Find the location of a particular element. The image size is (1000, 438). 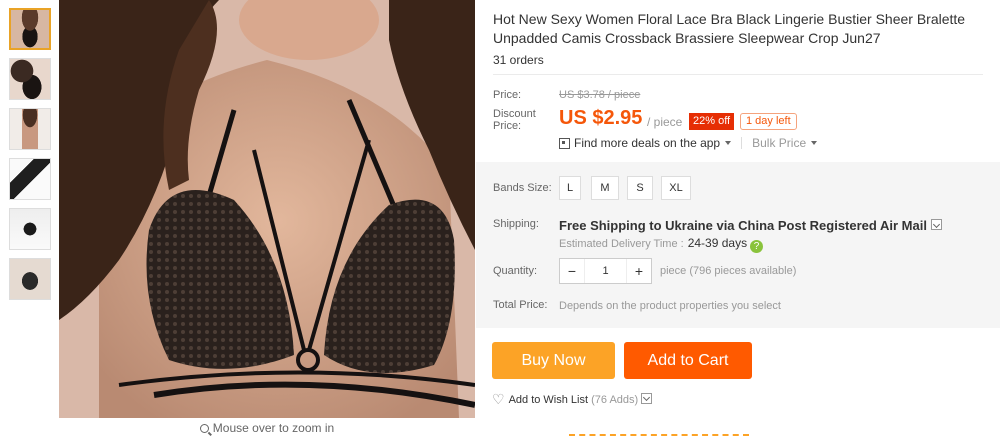

add-to-wishlist-link: Add to Wish List is located at coordinates (548, 400).